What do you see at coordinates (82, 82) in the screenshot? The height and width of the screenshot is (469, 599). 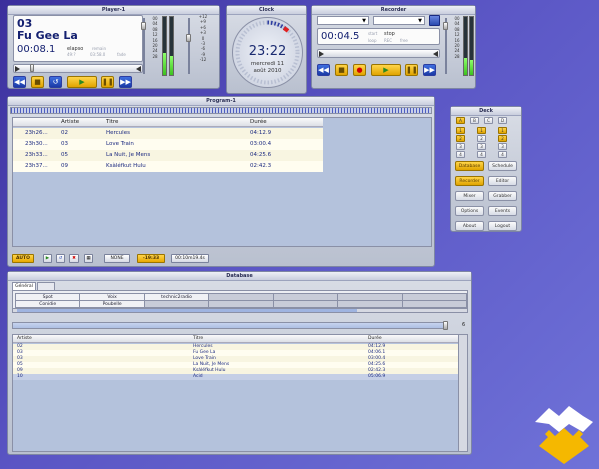 I see `player-play-button: ▶` at bounding box center [82, 82].